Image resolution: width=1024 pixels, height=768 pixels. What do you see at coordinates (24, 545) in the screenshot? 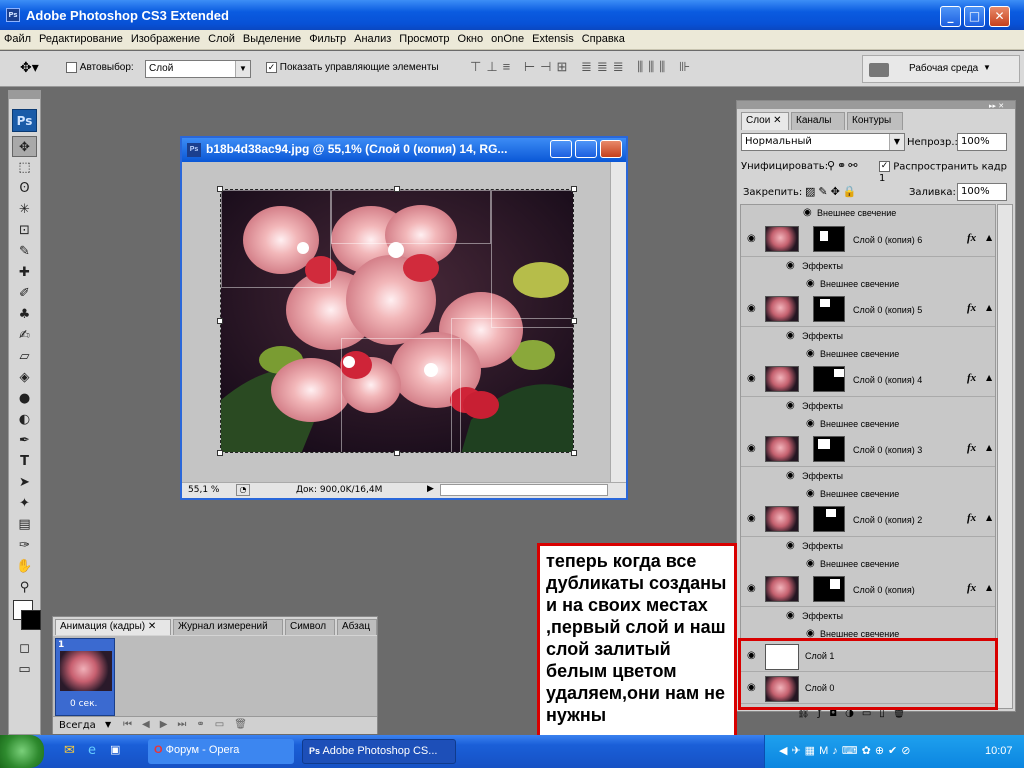
I see `eyedropper-tool-icon: ✑` at bounding box center [24, 545].